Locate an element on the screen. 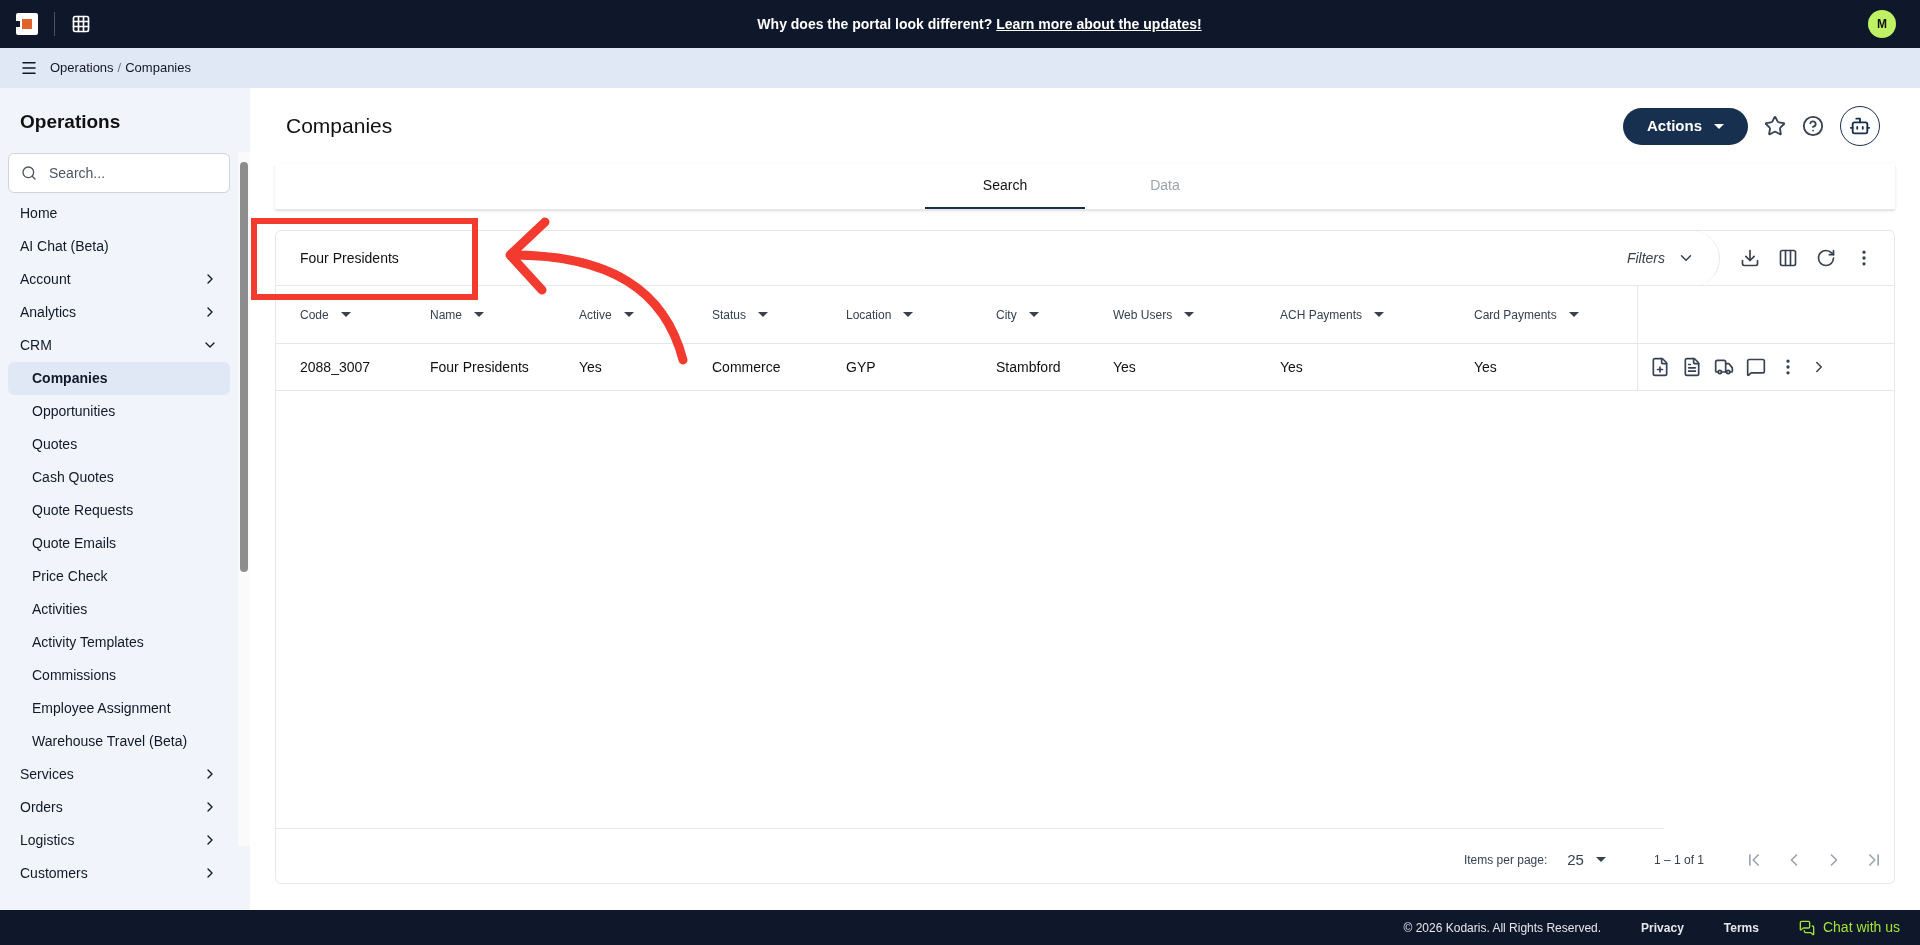  column-header: City is located at coordinates (1017, 314).